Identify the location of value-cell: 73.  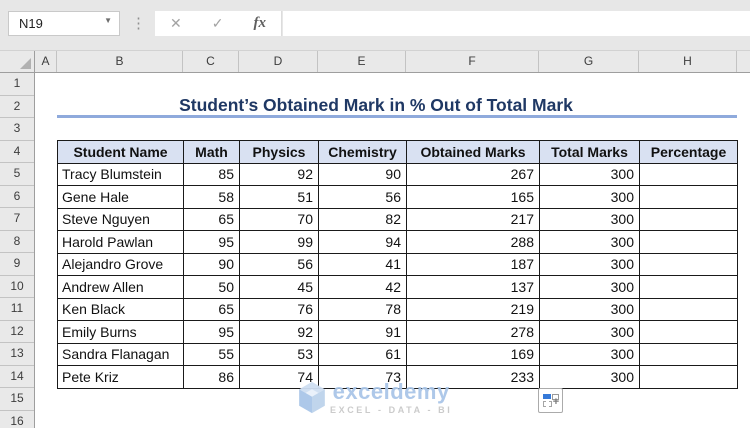
(362, 377).